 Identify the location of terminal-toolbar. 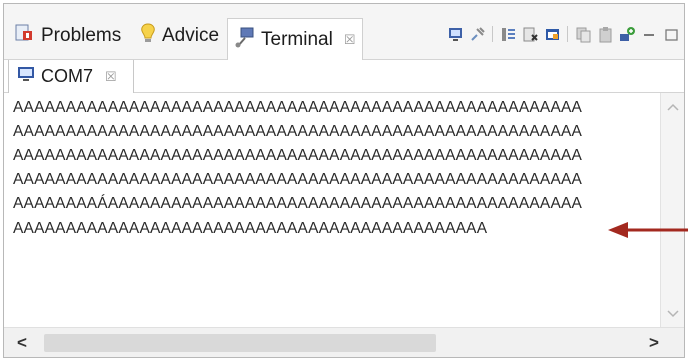
(563, 34).